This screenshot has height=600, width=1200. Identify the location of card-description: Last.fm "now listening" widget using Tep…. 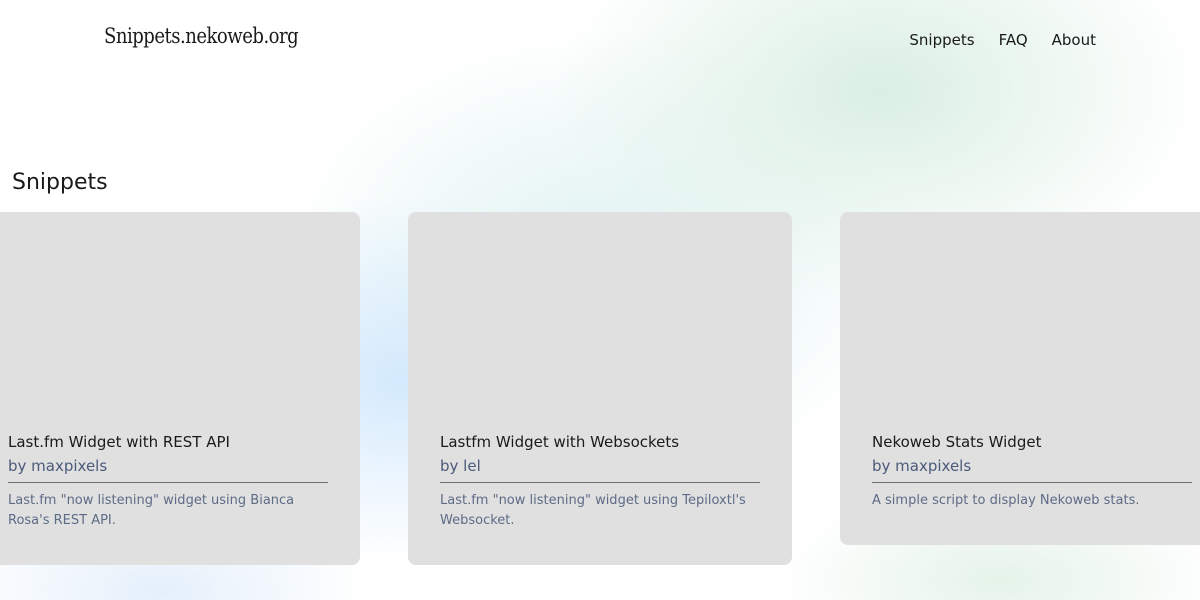
(593, 510).